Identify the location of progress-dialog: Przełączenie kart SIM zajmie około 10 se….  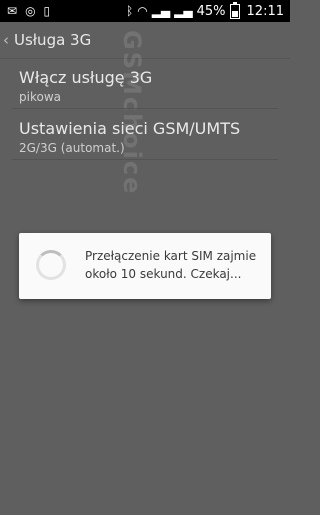
(145, 266).